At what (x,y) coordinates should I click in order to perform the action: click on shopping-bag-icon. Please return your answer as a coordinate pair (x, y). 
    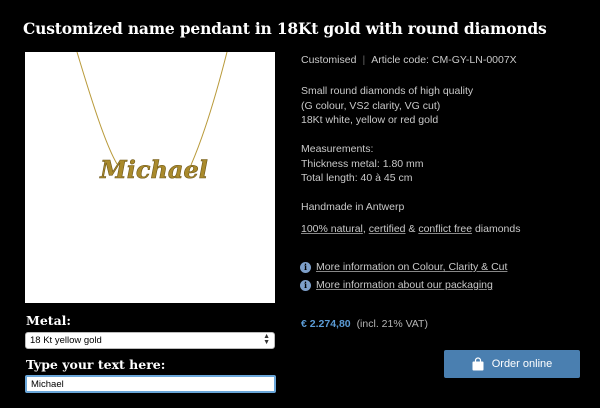
    Looking at the image, I should click on (478, 364).